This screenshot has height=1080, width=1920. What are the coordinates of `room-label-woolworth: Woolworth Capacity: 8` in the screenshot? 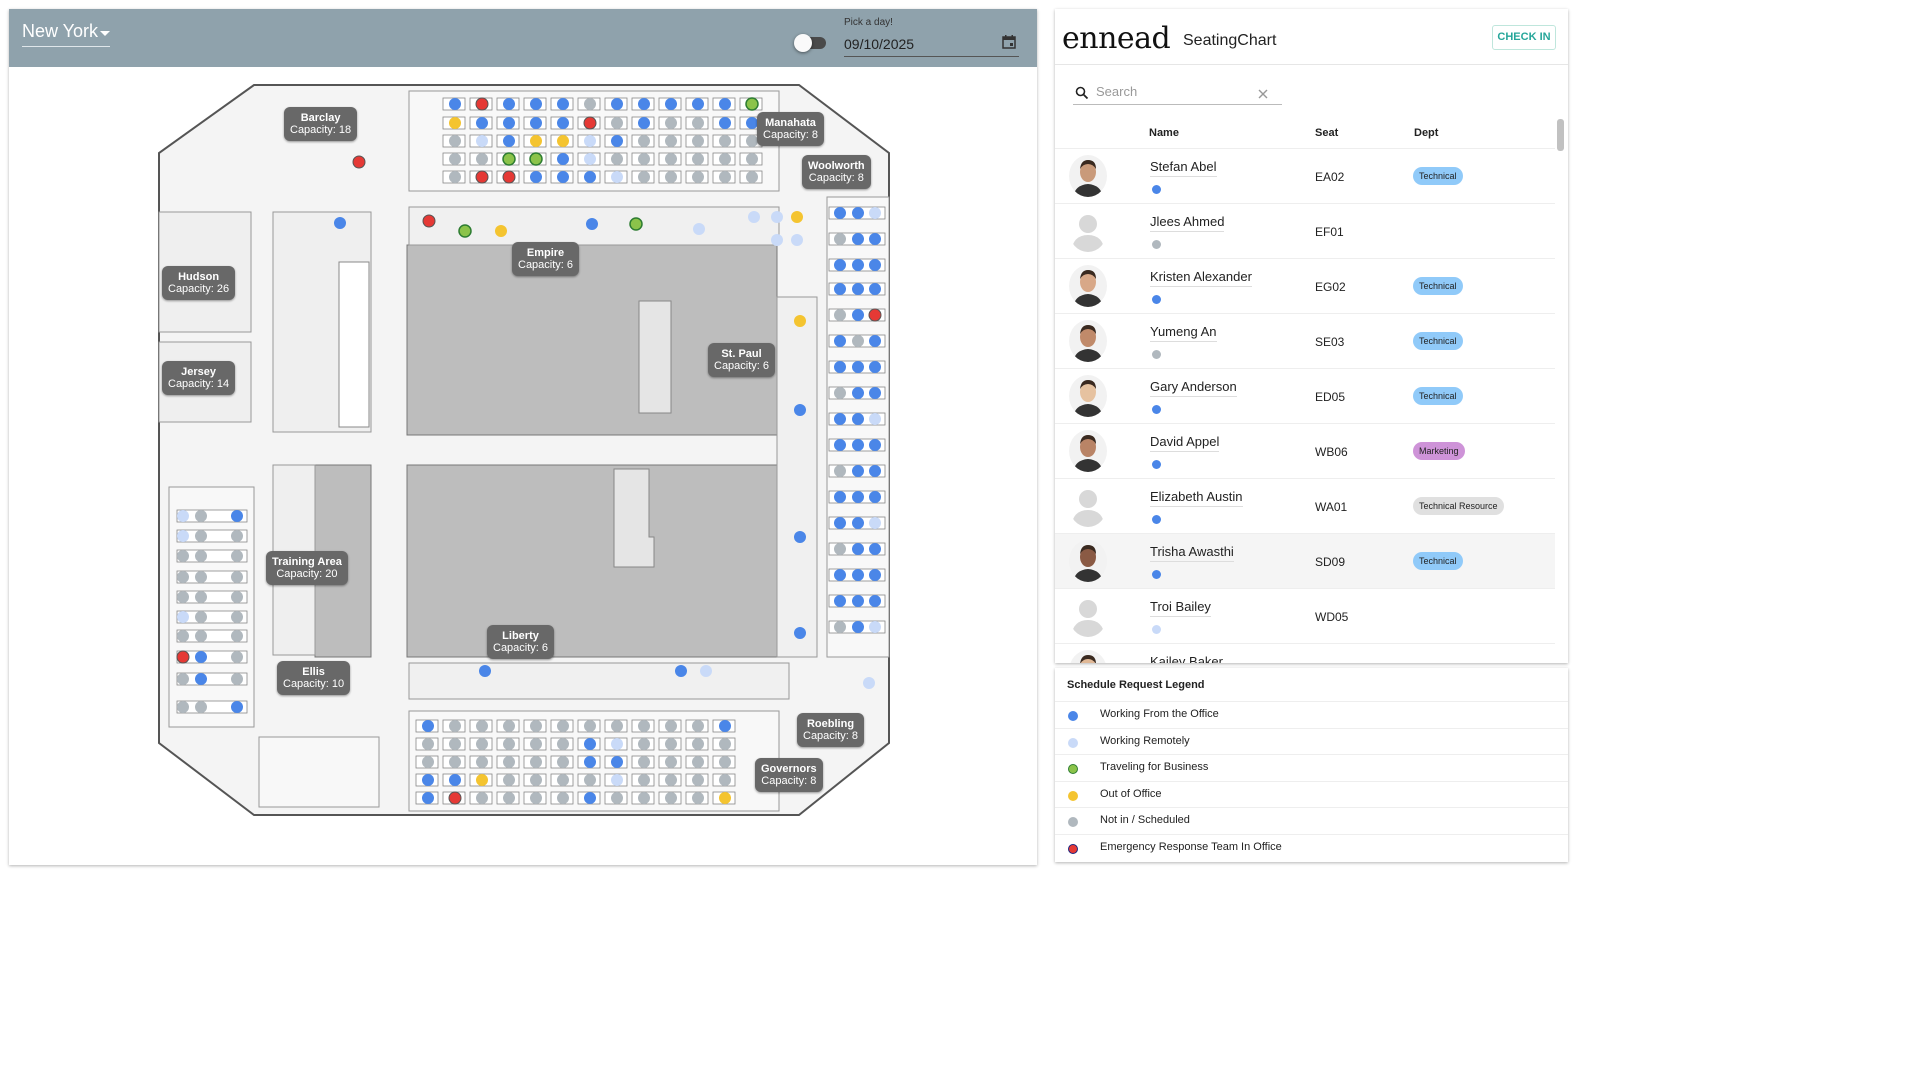 It's located at (836, 172).